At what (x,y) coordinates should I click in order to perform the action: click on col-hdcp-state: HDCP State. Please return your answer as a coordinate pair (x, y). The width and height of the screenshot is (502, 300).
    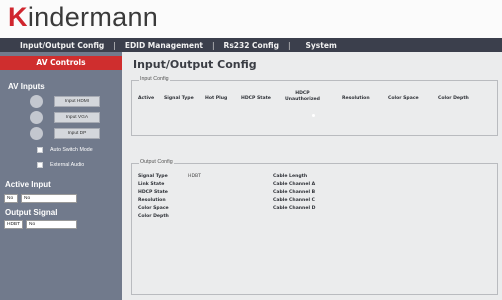
    Looking at the image, I should click on (256, 98).